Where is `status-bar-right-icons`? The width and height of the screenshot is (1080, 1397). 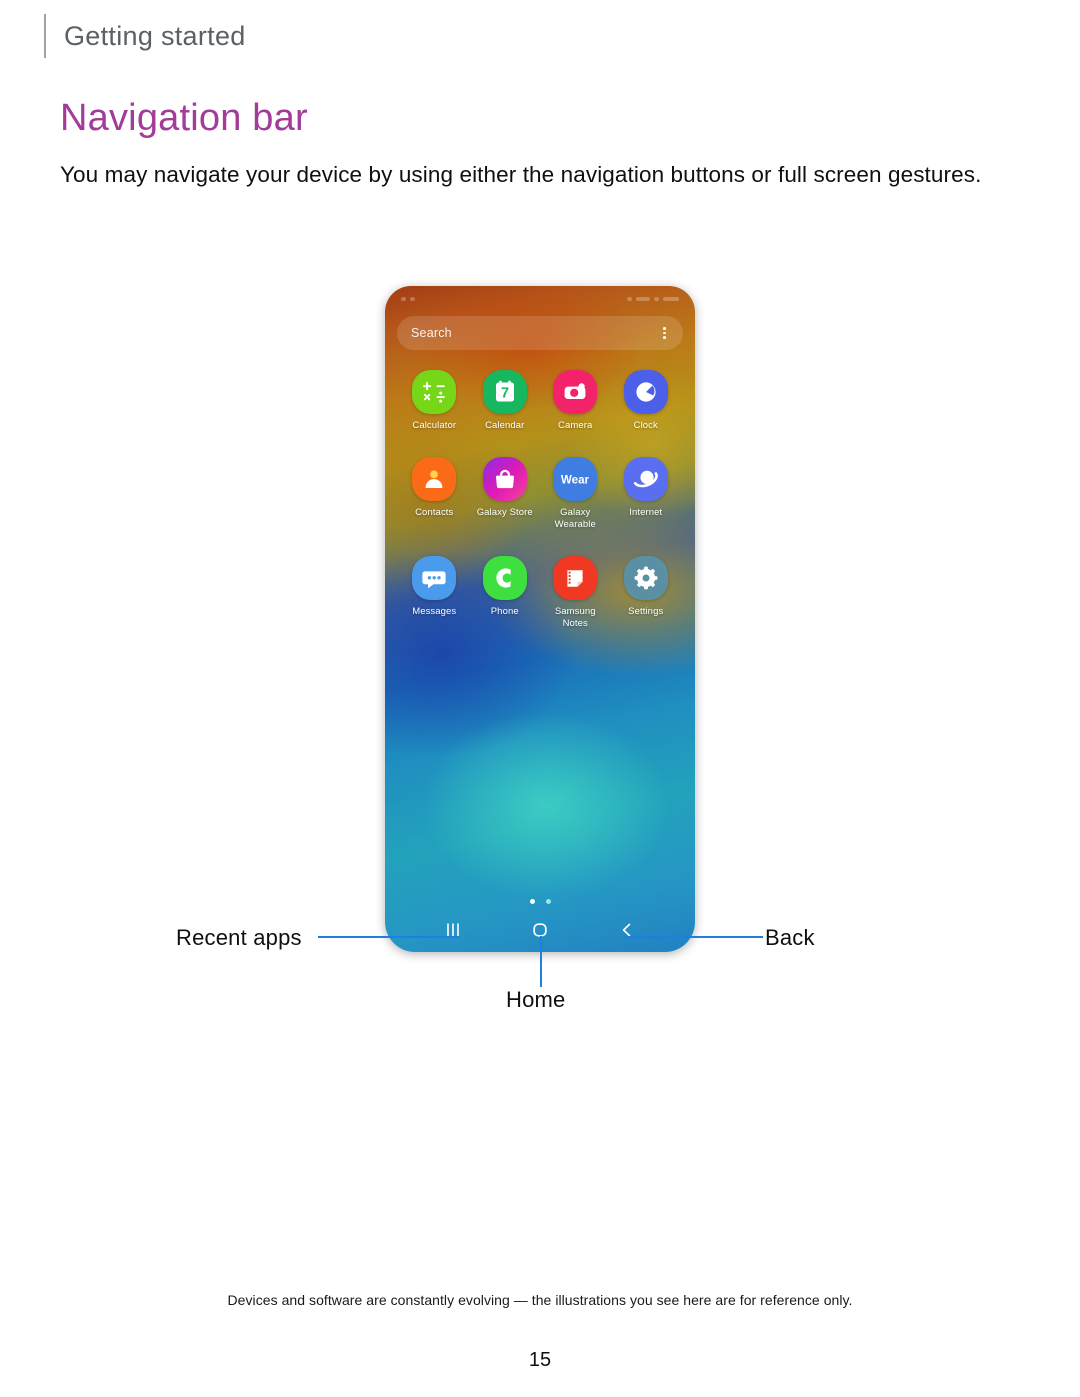 status-bar-right-icons is located at coordinates (653, 299).